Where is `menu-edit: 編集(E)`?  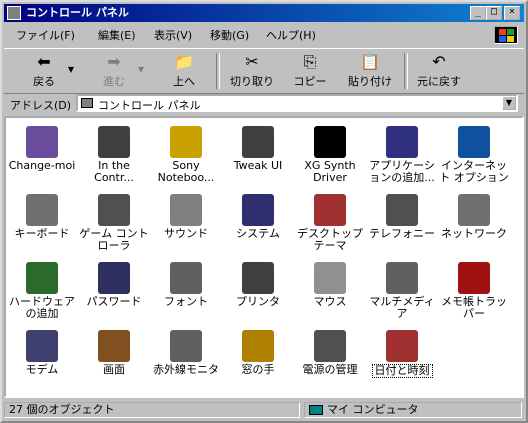
menu-edit: 編集(E) is located at coordinates (117, 36).